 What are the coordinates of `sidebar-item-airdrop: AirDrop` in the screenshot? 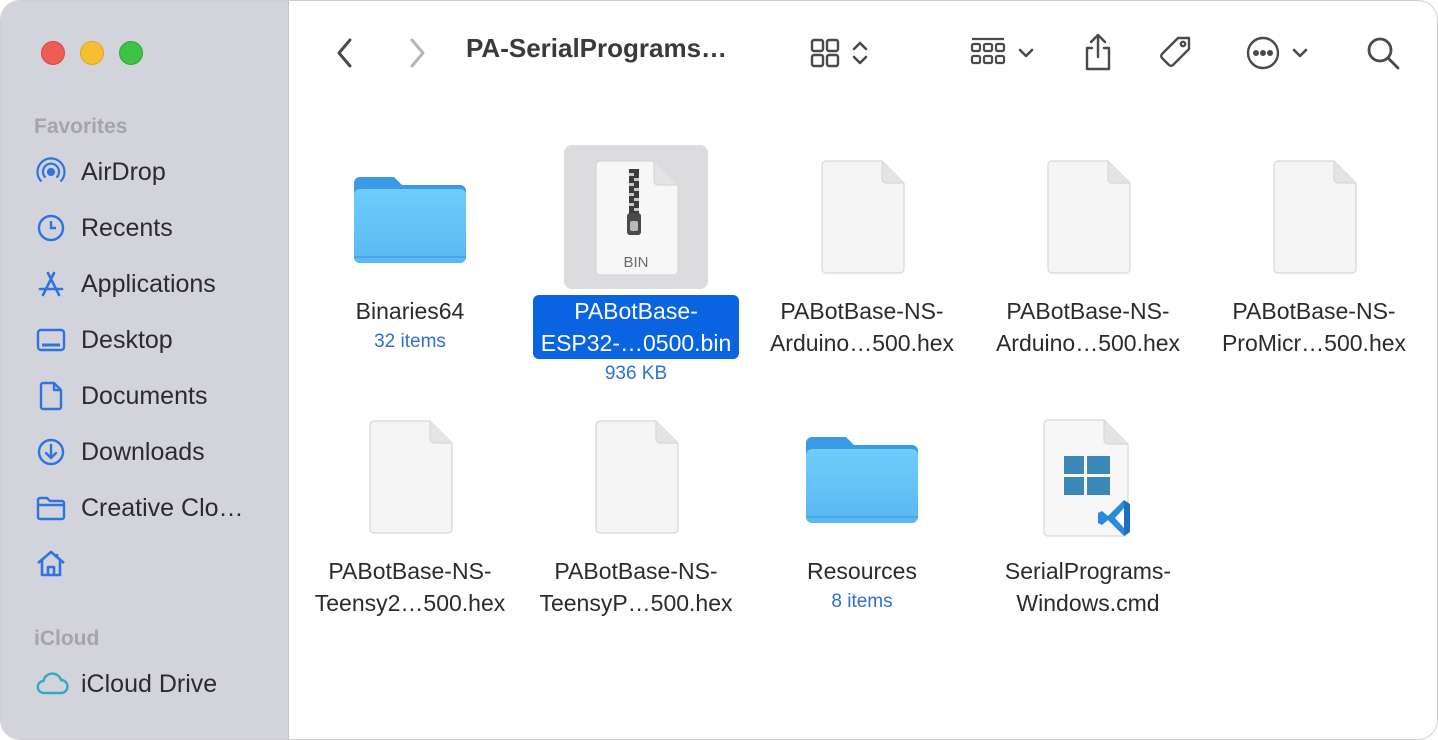 It's located at (155, 172).